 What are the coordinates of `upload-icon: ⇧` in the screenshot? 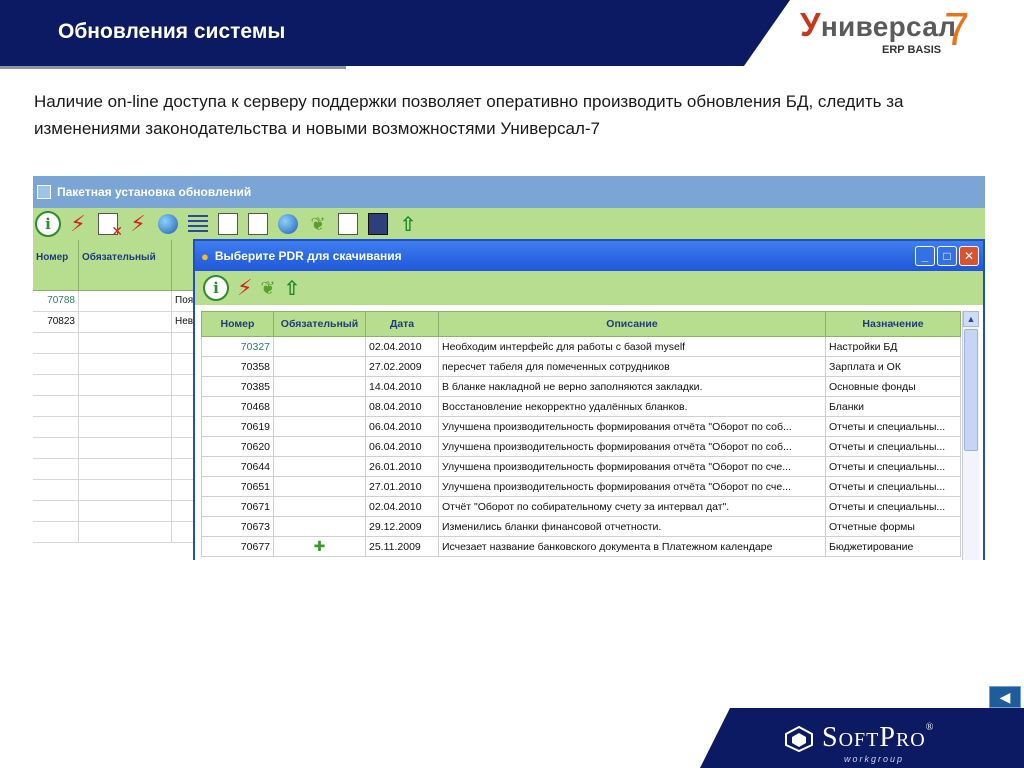 It's located at (408, 224).